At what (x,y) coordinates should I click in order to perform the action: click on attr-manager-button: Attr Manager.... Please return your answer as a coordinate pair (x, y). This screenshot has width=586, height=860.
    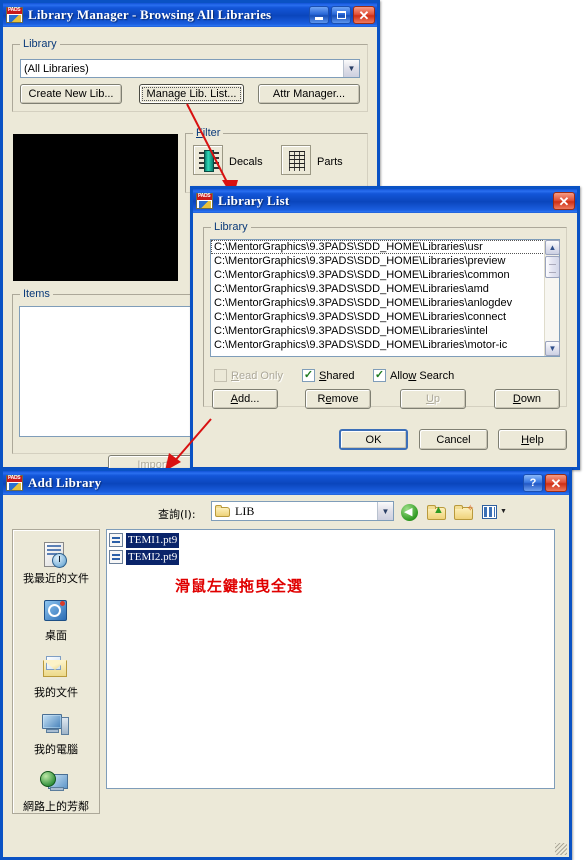
    Looking at the image, I should click on (309, 94).